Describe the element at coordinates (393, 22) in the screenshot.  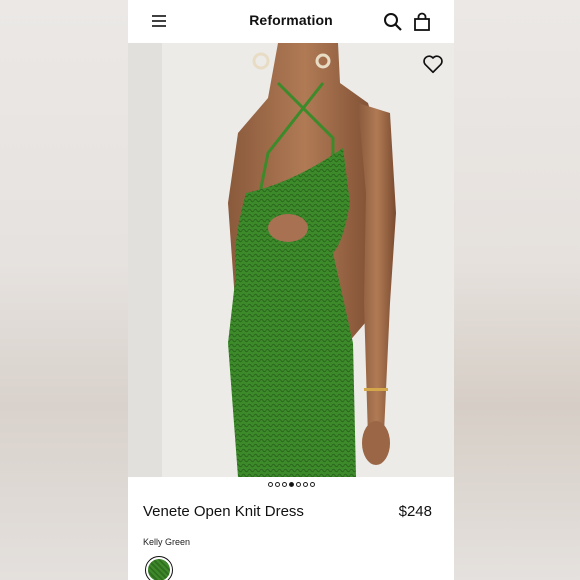
I see `search-icon` at that location.